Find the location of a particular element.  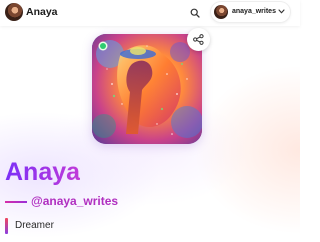

avatar is located at coordinates (221, 12).